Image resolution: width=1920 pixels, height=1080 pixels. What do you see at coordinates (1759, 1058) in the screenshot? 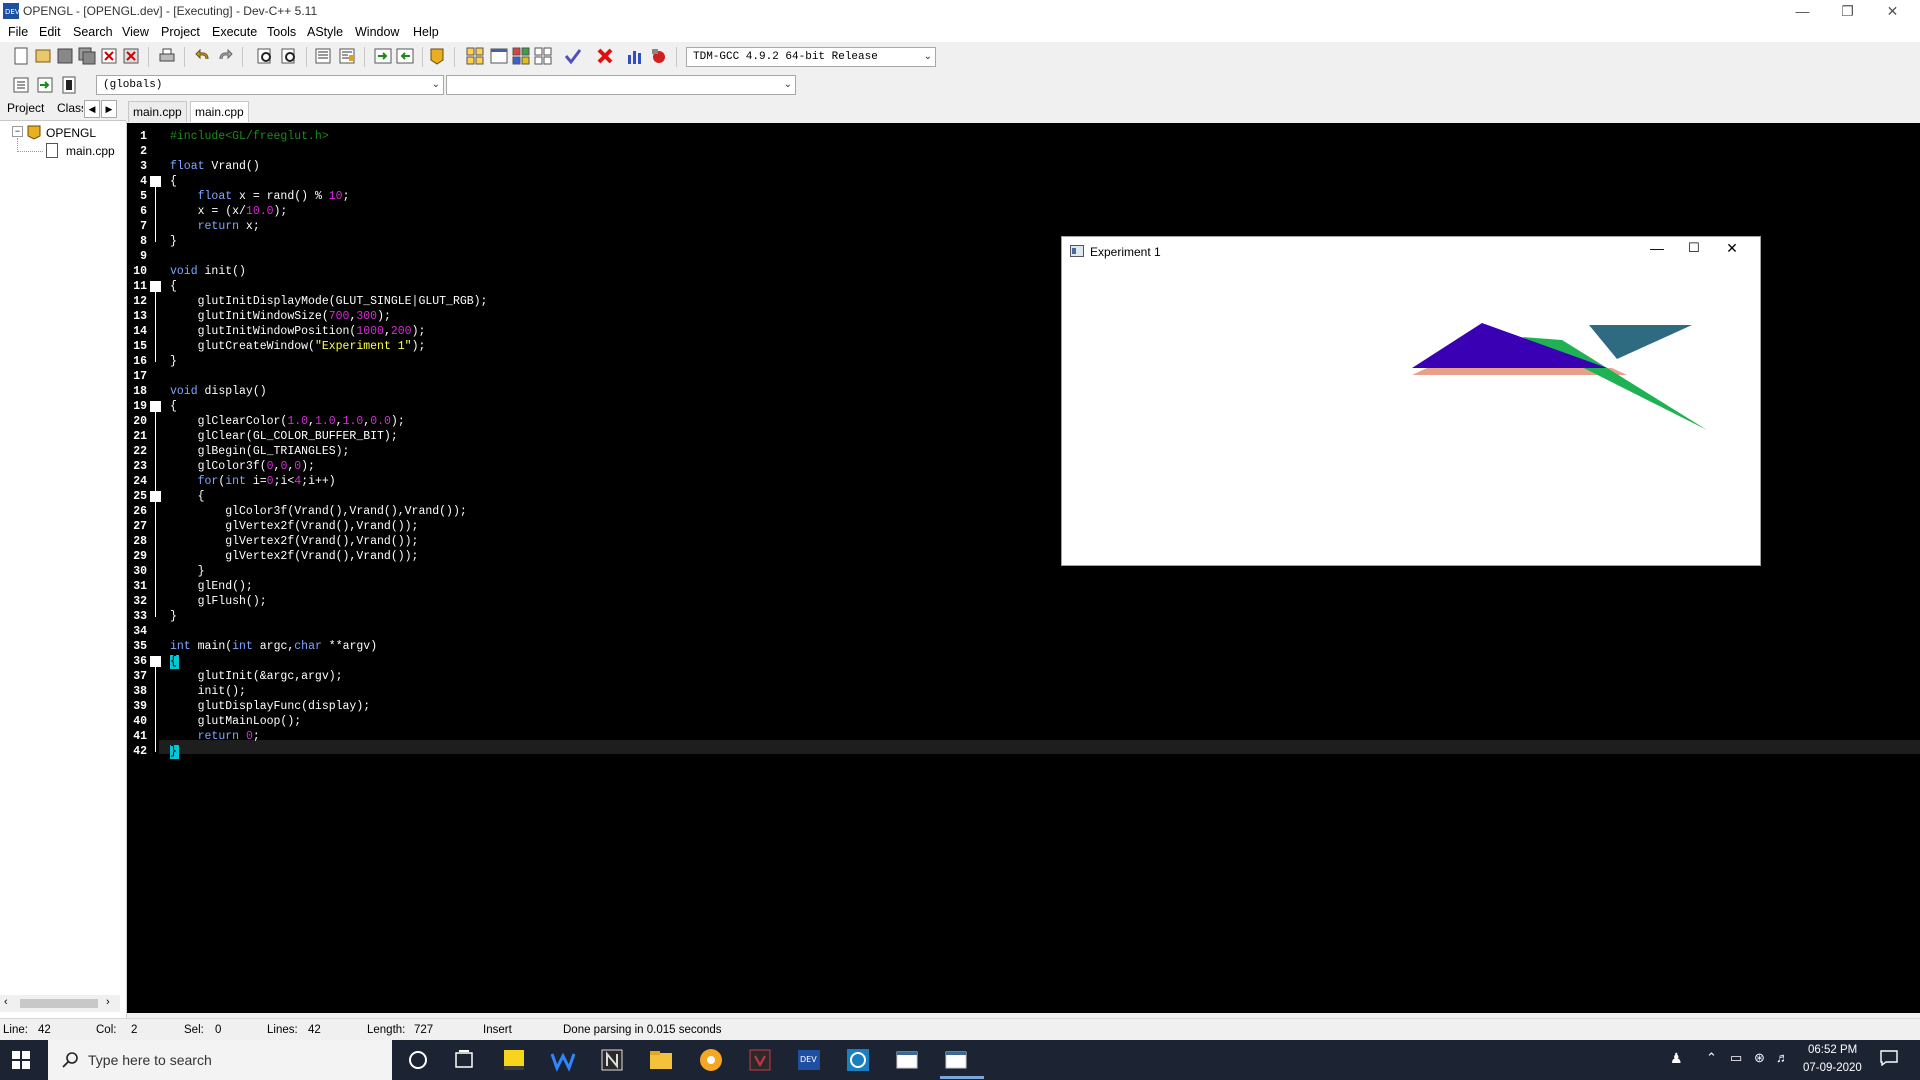
I see `wifi-icon: ⊛` at bounding box center [1759, 1058].